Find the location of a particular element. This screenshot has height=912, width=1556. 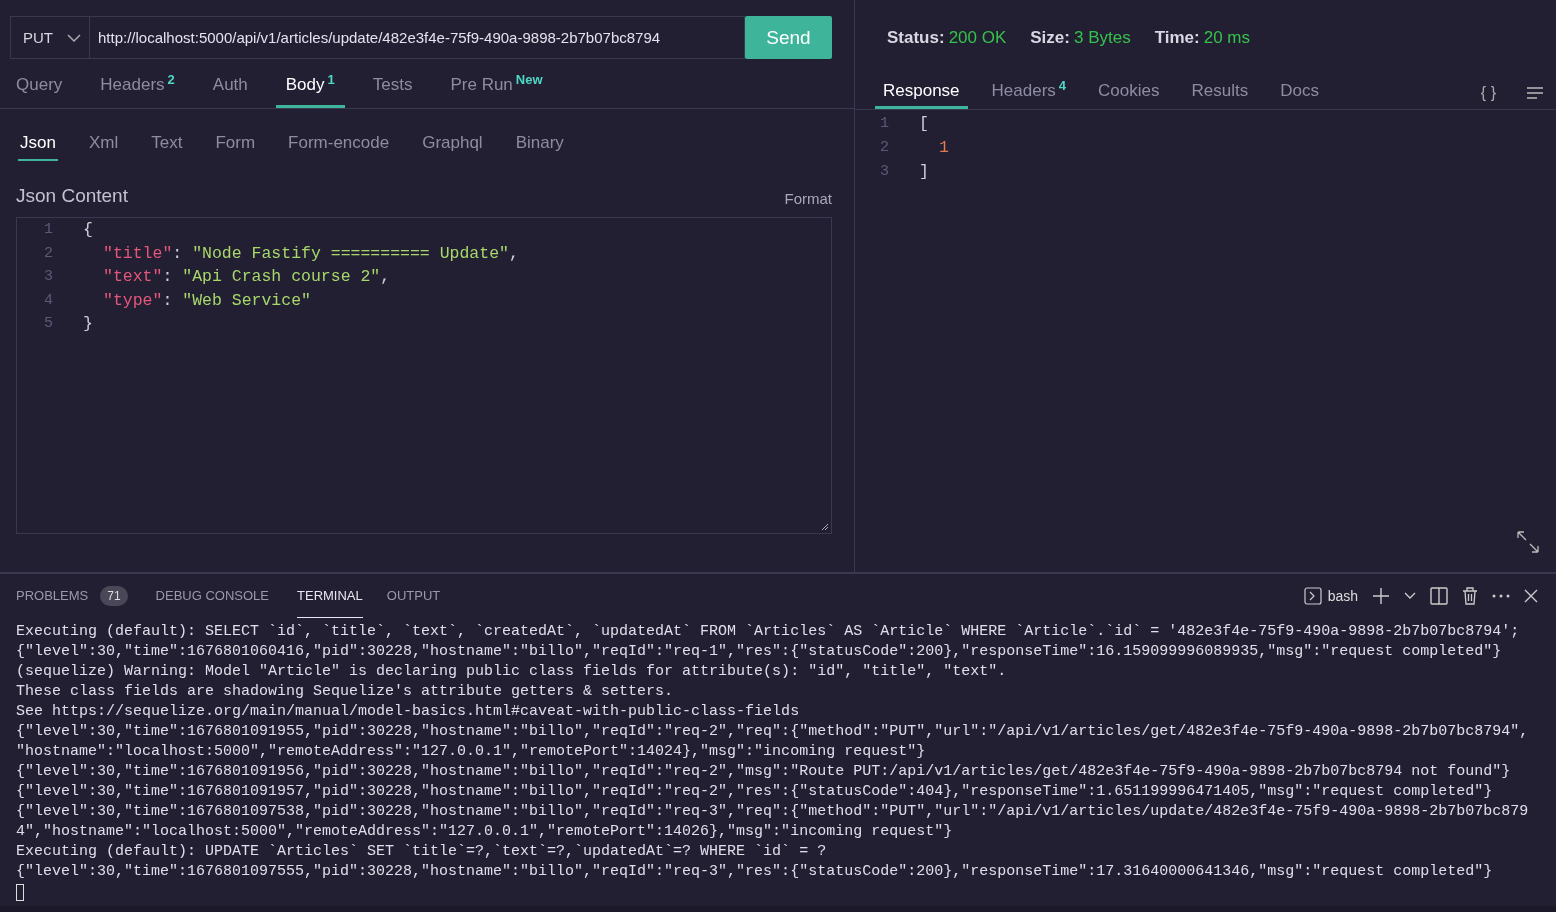

terminal-line: These class fields are shadowing Sequelize's attribute getters & setters. is located at coordinates (345, 692).